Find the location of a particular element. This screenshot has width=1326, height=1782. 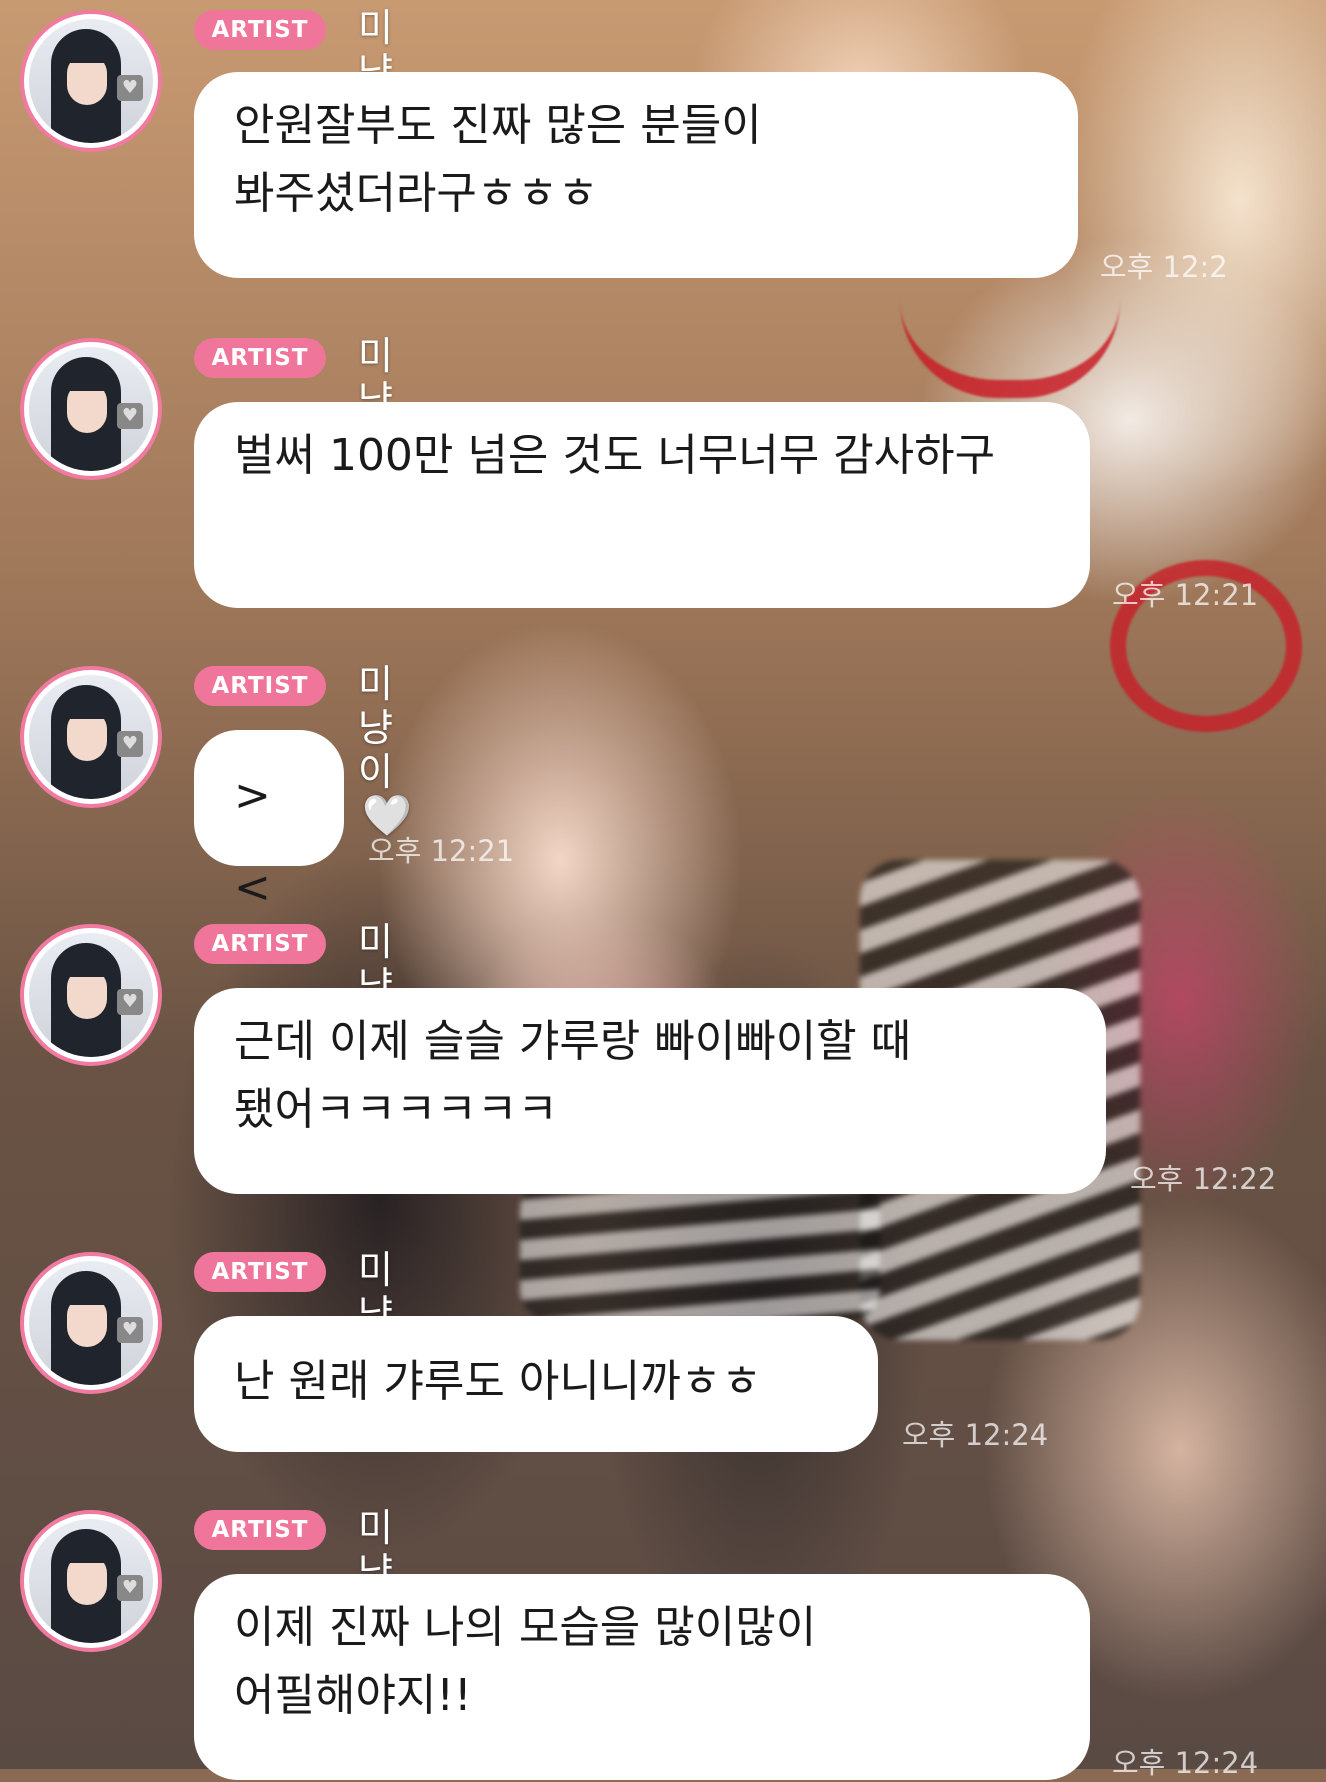

message-bubble: 이제 진짜 나의 모습을 많이많이 어필해야지!! is located at coordinates (642, 1677).